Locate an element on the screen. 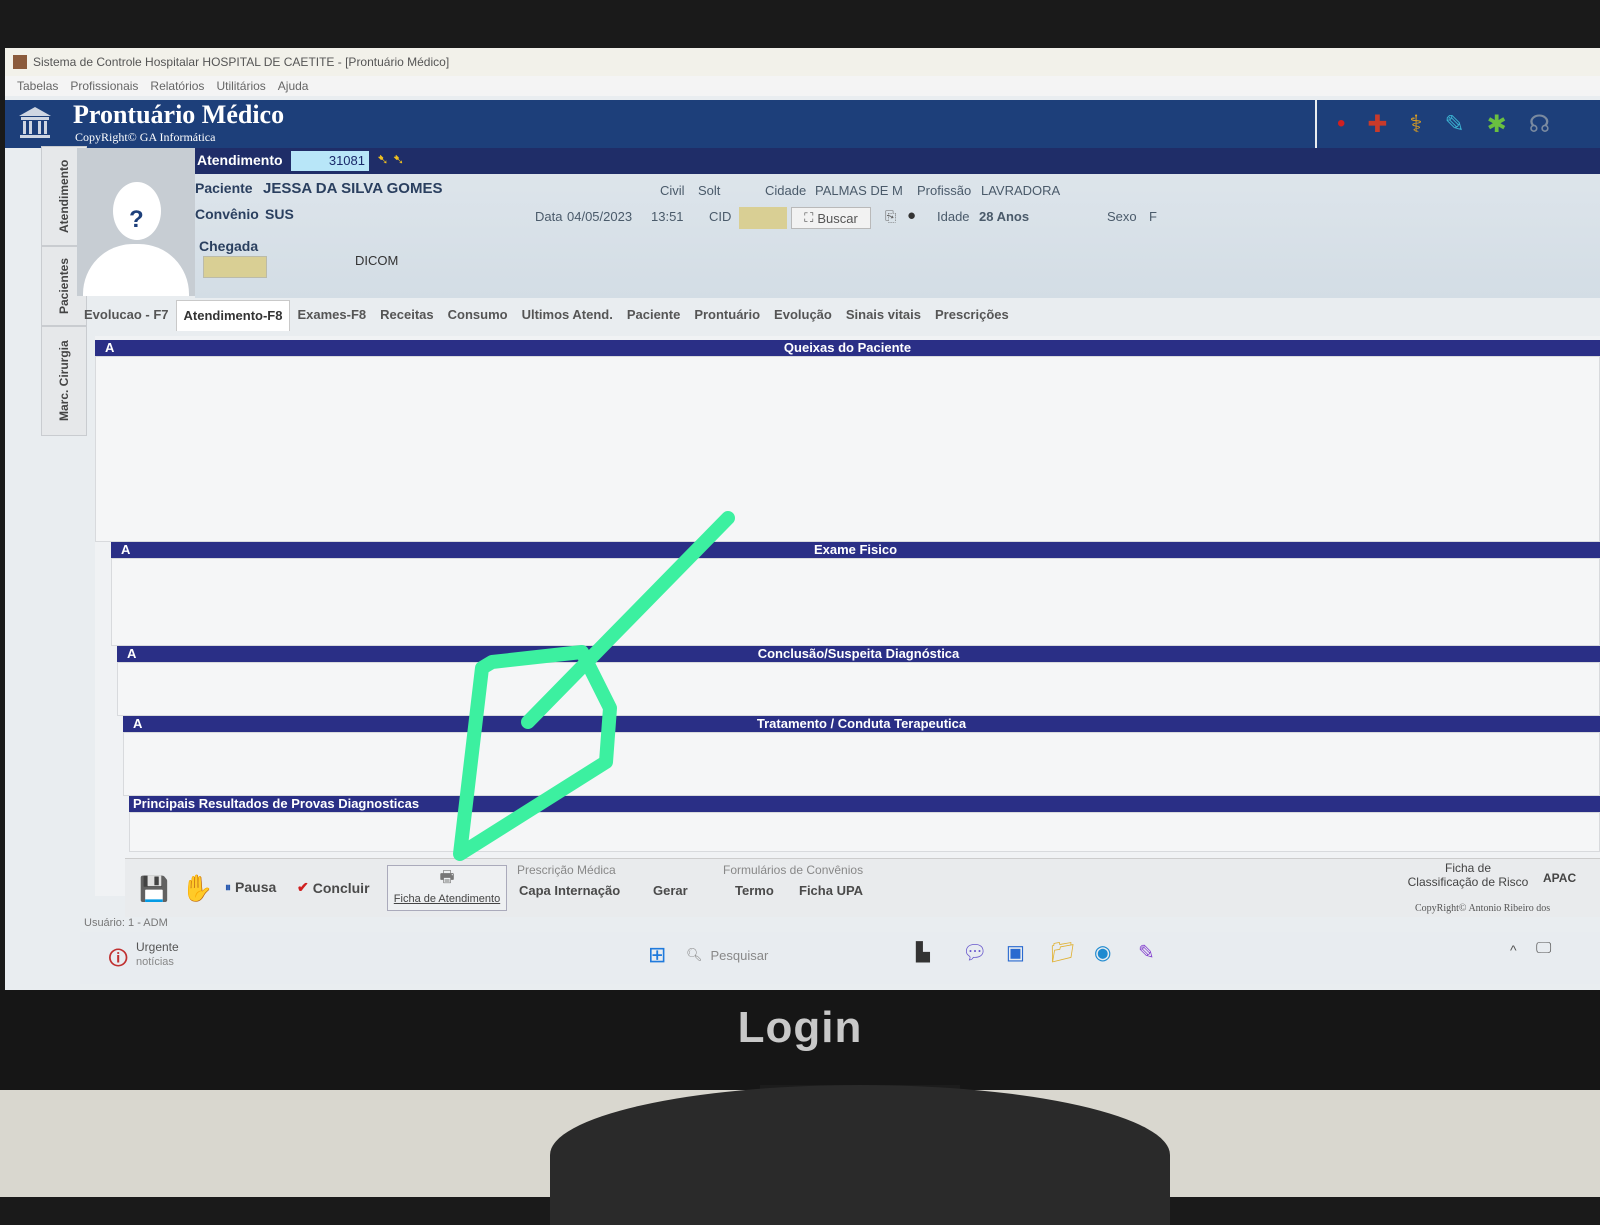 The width and height of the screenshot is (1600, 1225). hora-value: 13:51 is located at coordinates (667, 216).